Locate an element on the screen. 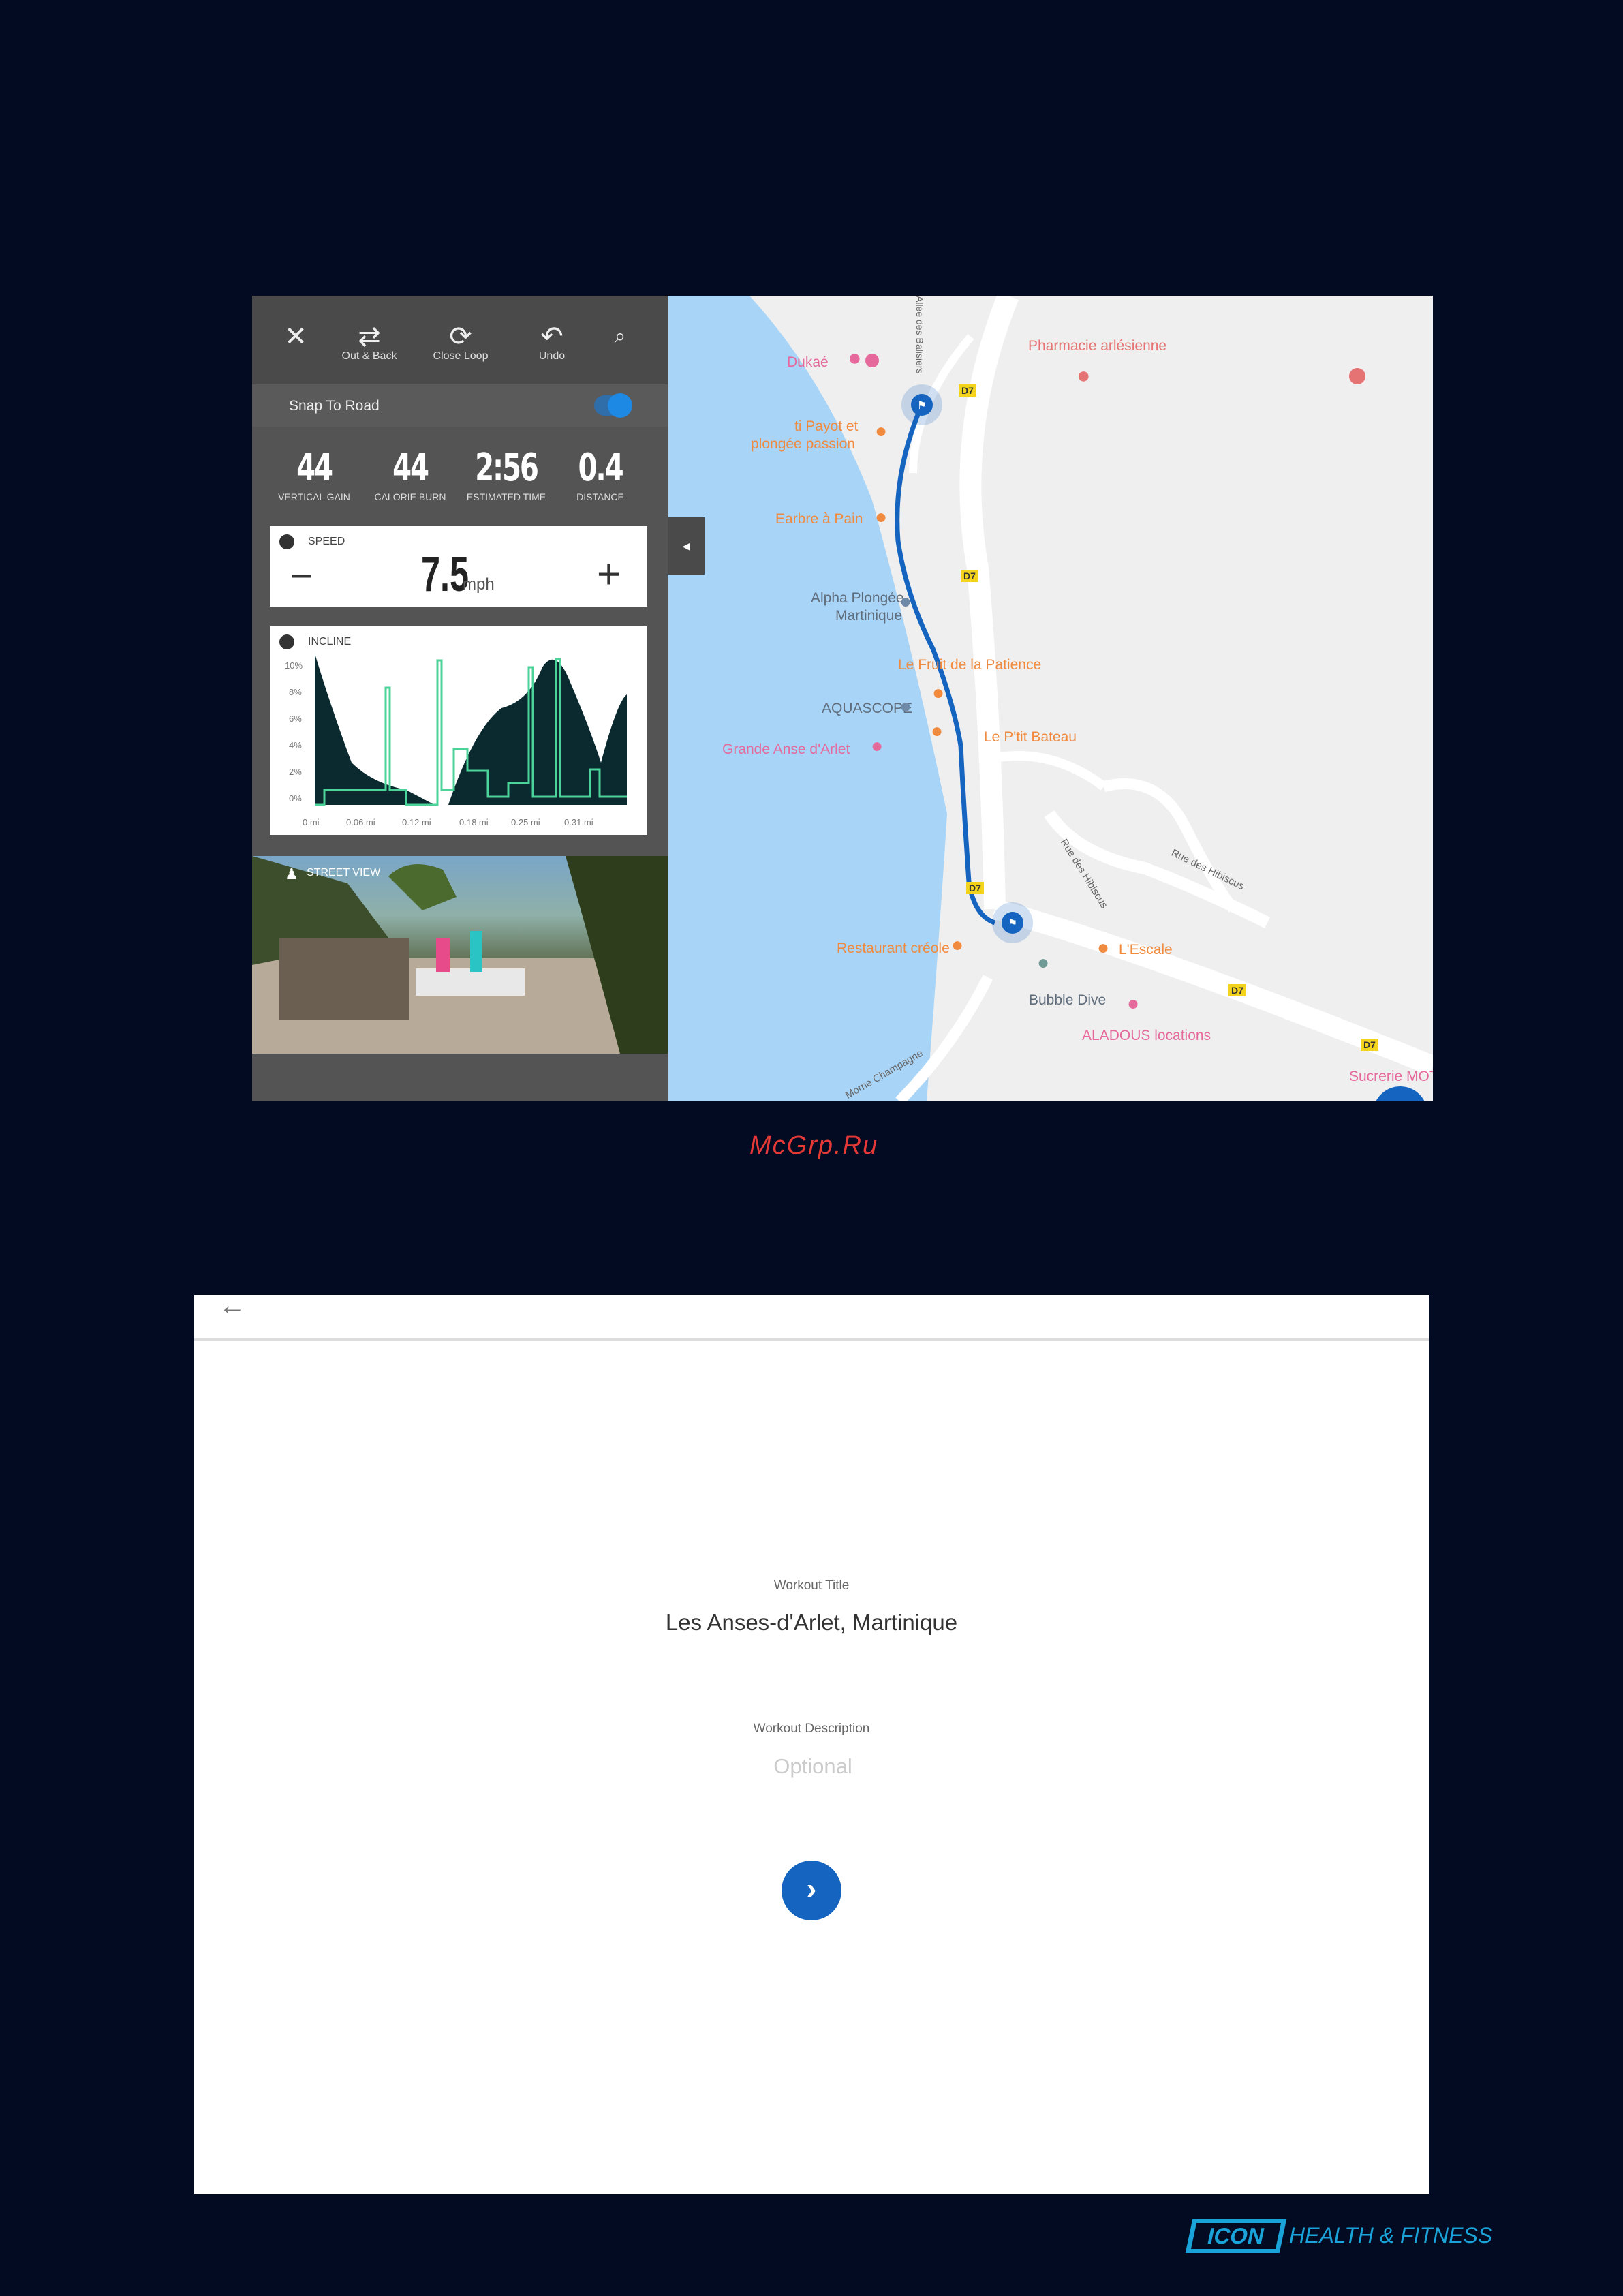 Image resolution: width=1623 pixels, height=2296 pixels. poi-label: Pharmacie arlésienne is located at coordinates (1097, 346).